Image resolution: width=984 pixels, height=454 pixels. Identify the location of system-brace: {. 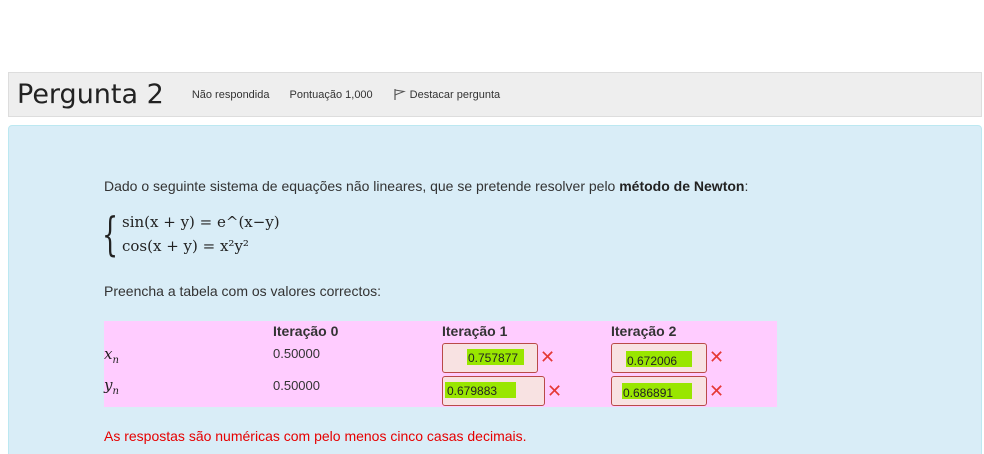
(110, 234).